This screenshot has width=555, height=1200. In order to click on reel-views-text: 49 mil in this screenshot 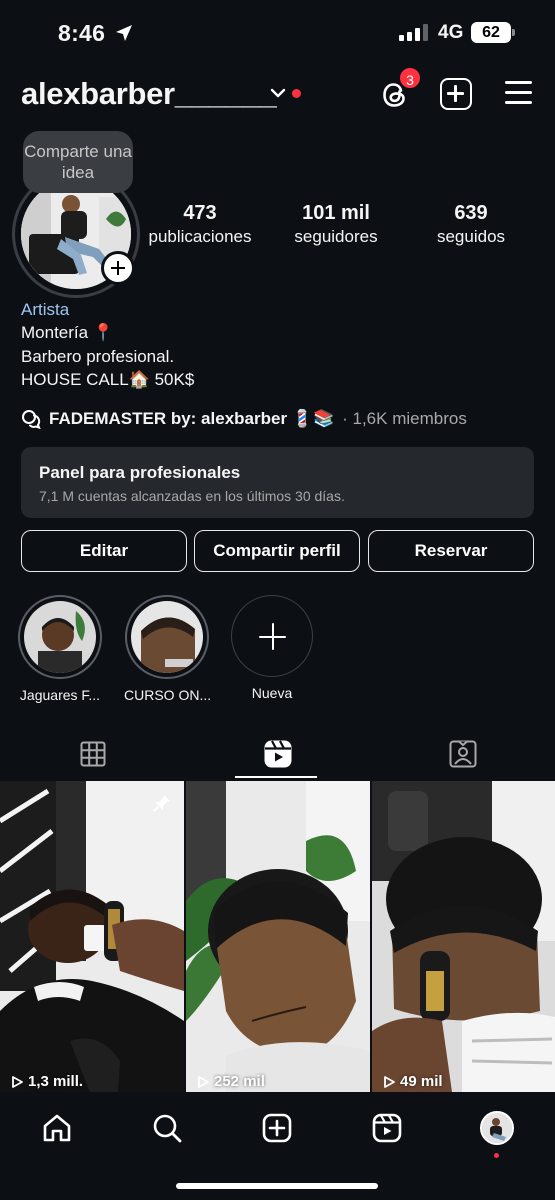, I will do `click(421, 1081)`.